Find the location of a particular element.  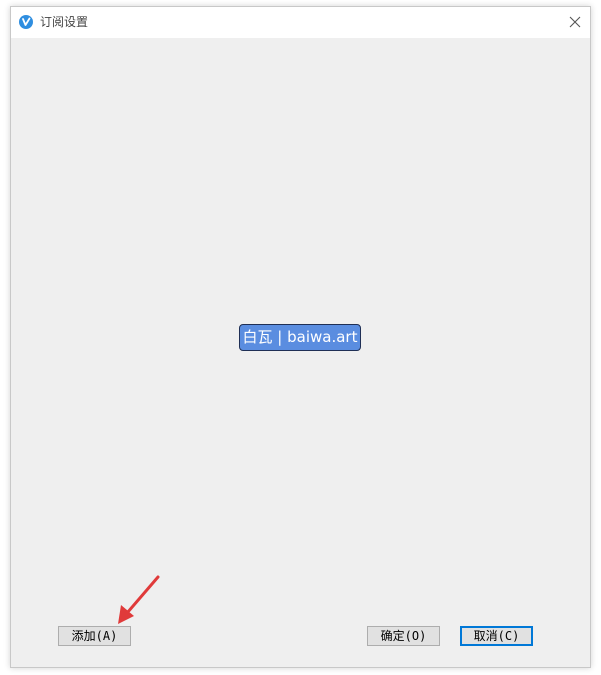

add-button: 添加(A) is located at coordinates (94, 636).